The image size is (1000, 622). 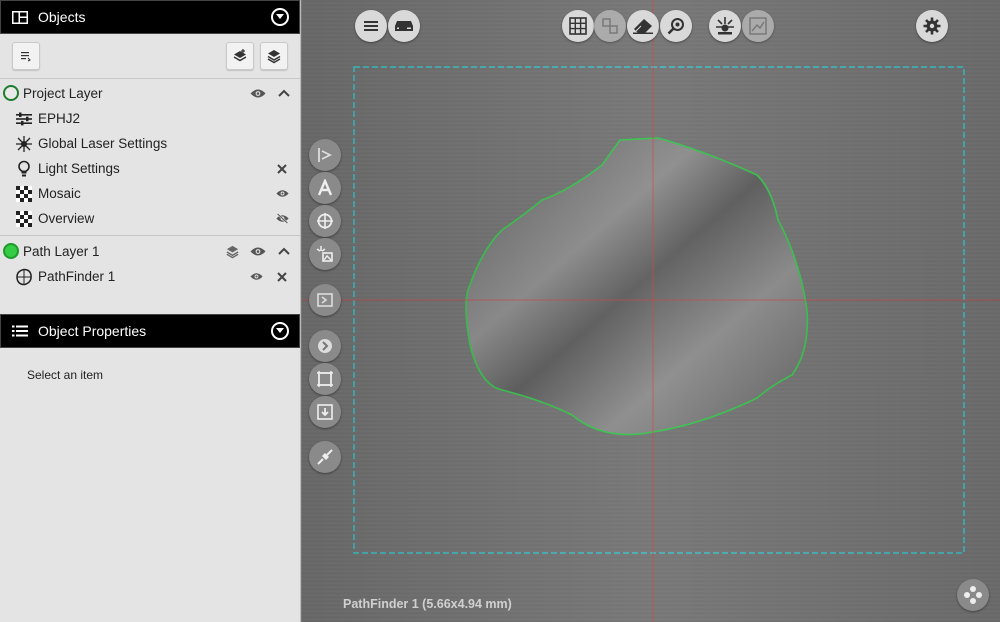 I want to click on device-button, so click(x=404, y=26).